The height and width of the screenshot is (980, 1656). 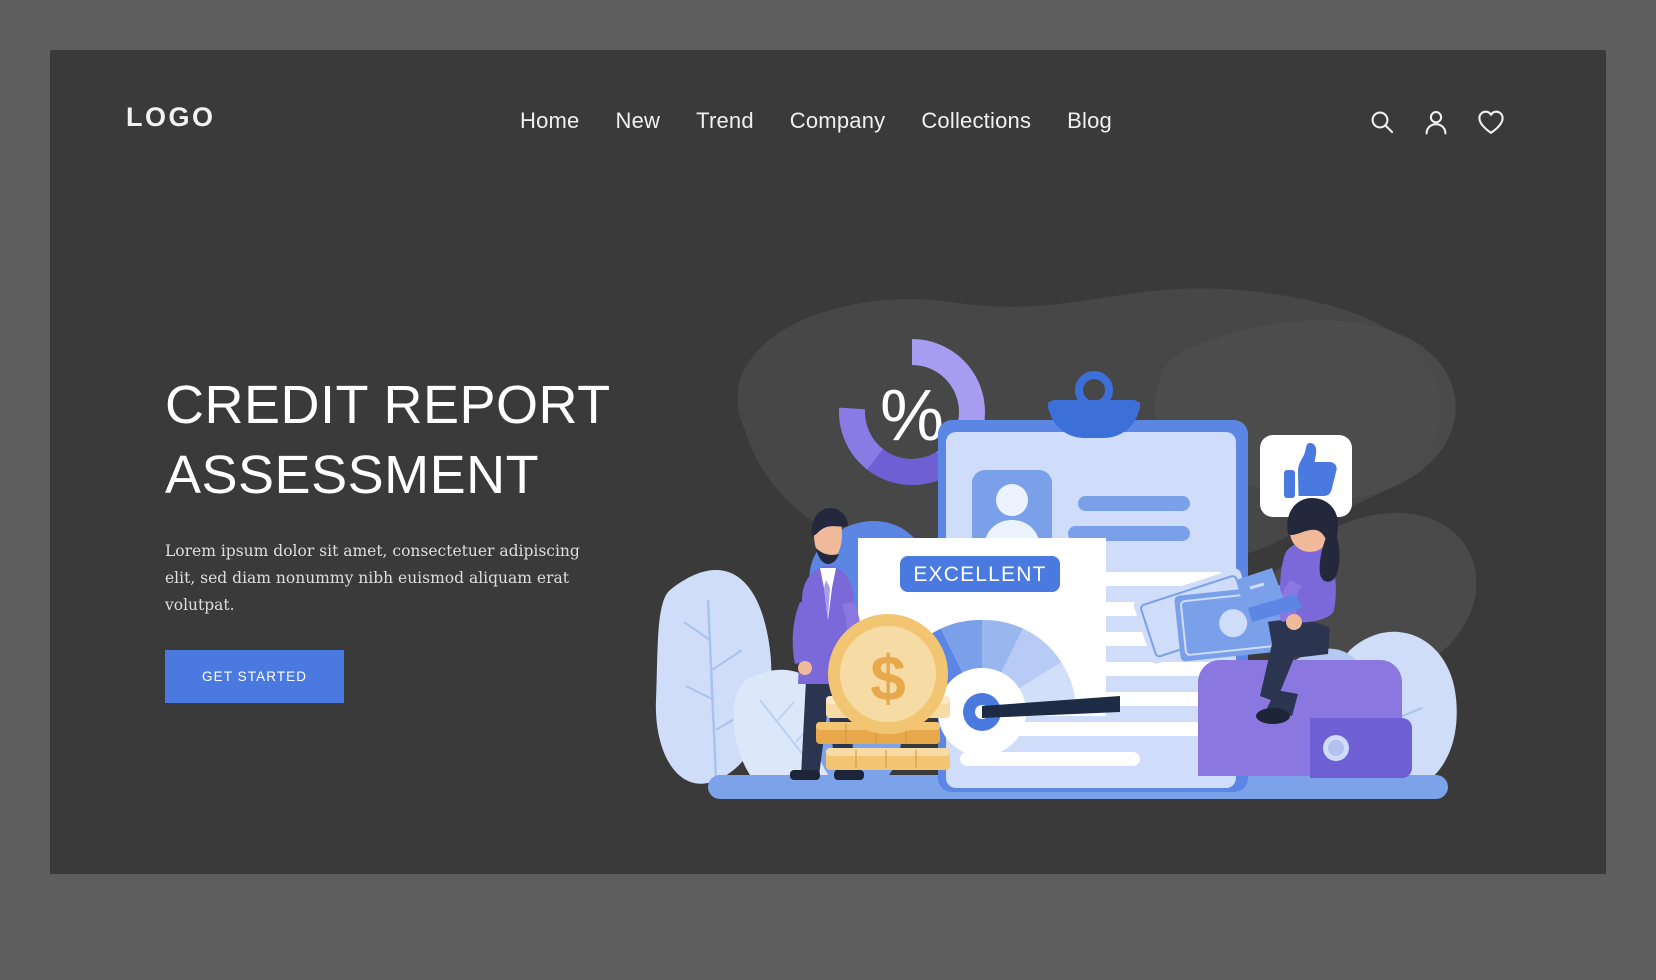 What do you see at coordinates (976, 121) in the screenshot?
I see `nav-item-collections: Collections` at bounding box center [976, 121].